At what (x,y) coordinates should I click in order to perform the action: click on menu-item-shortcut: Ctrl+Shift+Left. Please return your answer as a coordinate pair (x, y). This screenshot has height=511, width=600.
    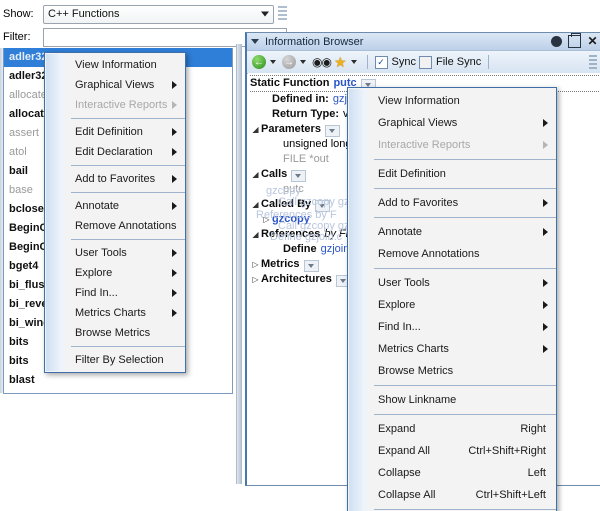
    Looking at the image, I should click on (510, 495).